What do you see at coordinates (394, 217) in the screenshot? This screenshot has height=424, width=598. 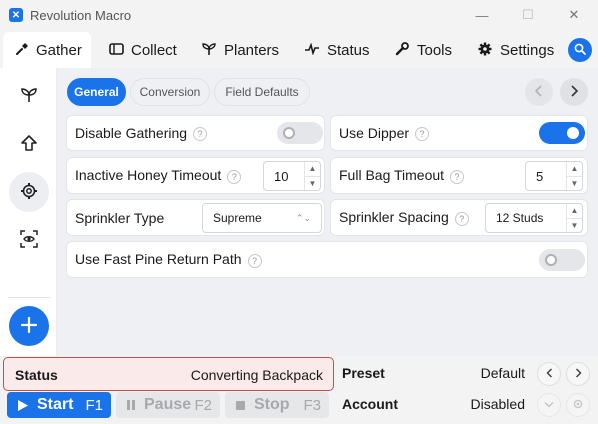 I see `setting-label: Sprinkler Spacing` at bounding box center [394, 217].